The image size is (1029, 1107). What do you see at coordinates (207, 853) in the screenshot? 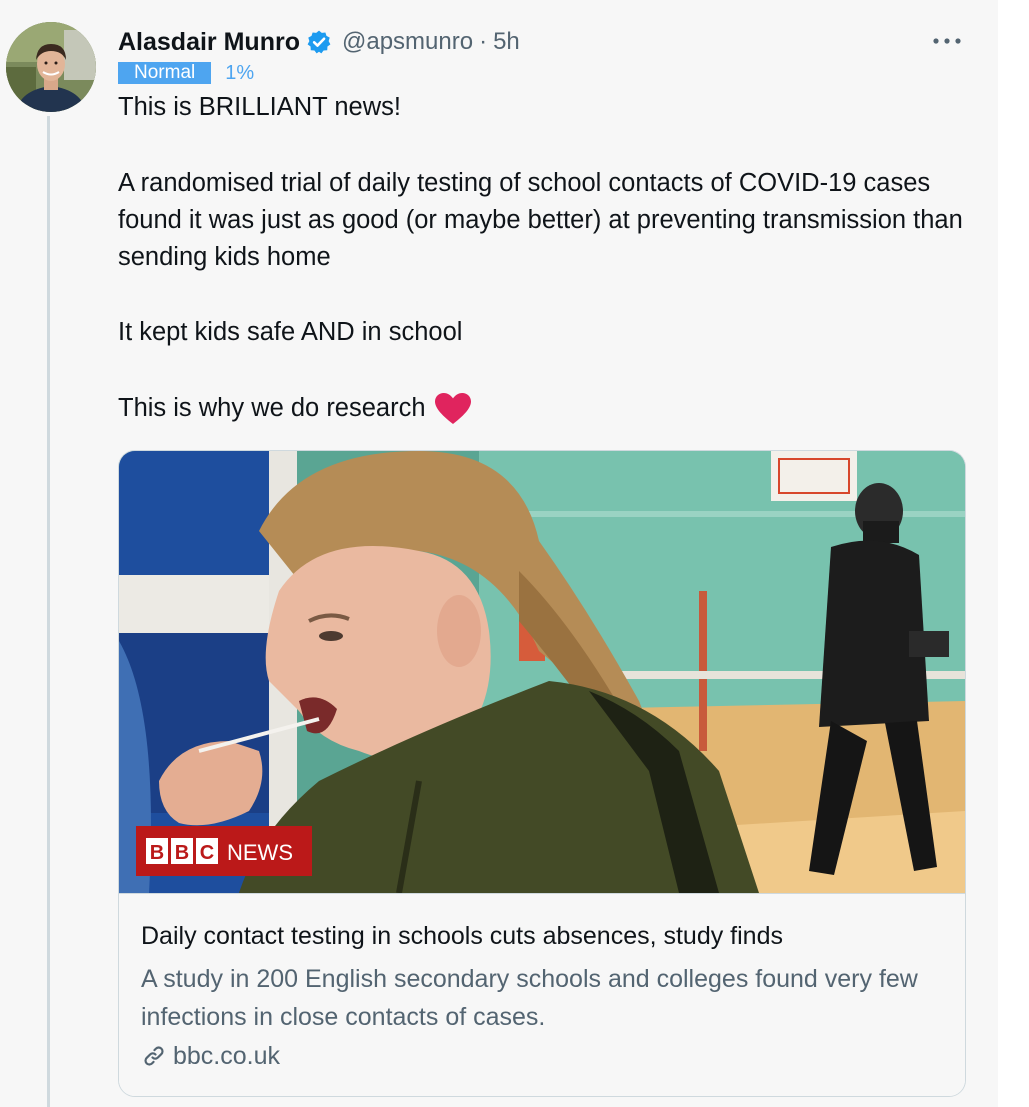
I see `bbc-logo-letter-c: C` at bounding box center [207, 853].